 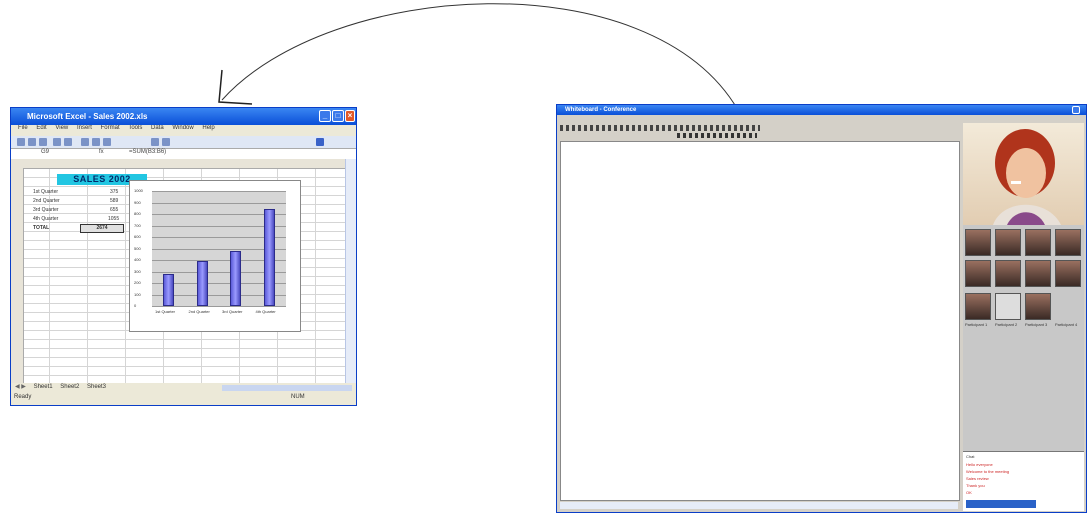 What do you see at coordinates (178, 164) in the screenshot?
I see `column-headers` at bounding box center [178, 164].